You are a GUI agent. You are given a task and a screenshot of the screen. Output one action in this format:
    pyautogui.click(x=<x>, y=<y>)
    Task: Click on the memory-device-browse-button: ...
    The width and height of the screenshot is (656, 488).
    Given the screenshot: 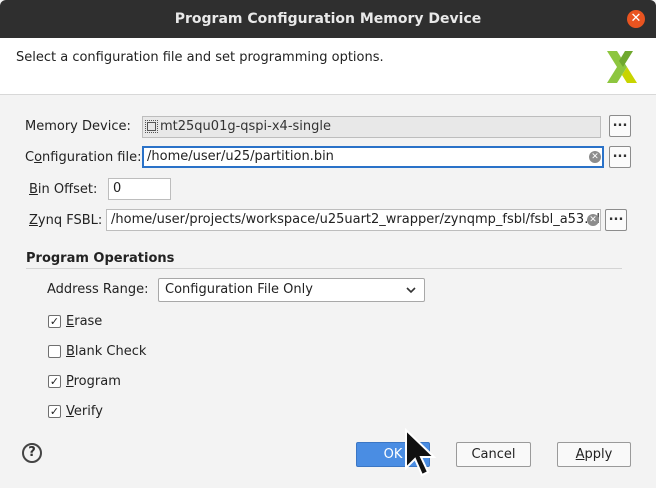 What is the action you would take?
    pyautogui.click(x=620, y=126)
    